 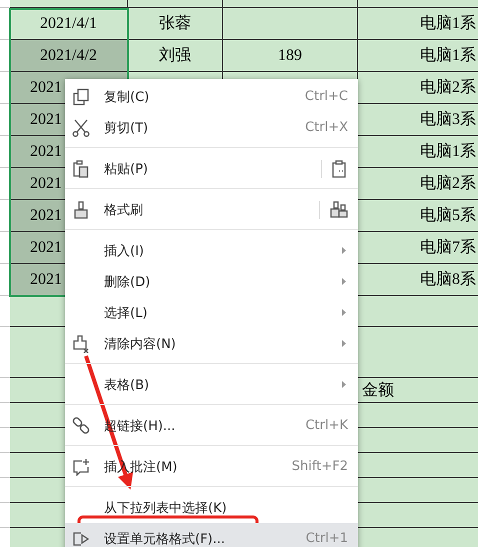 What do you see at coordinates (418, 280) in the screenshot?
I see `table-cell: 电脑8系` at bounding box center [418, 280].